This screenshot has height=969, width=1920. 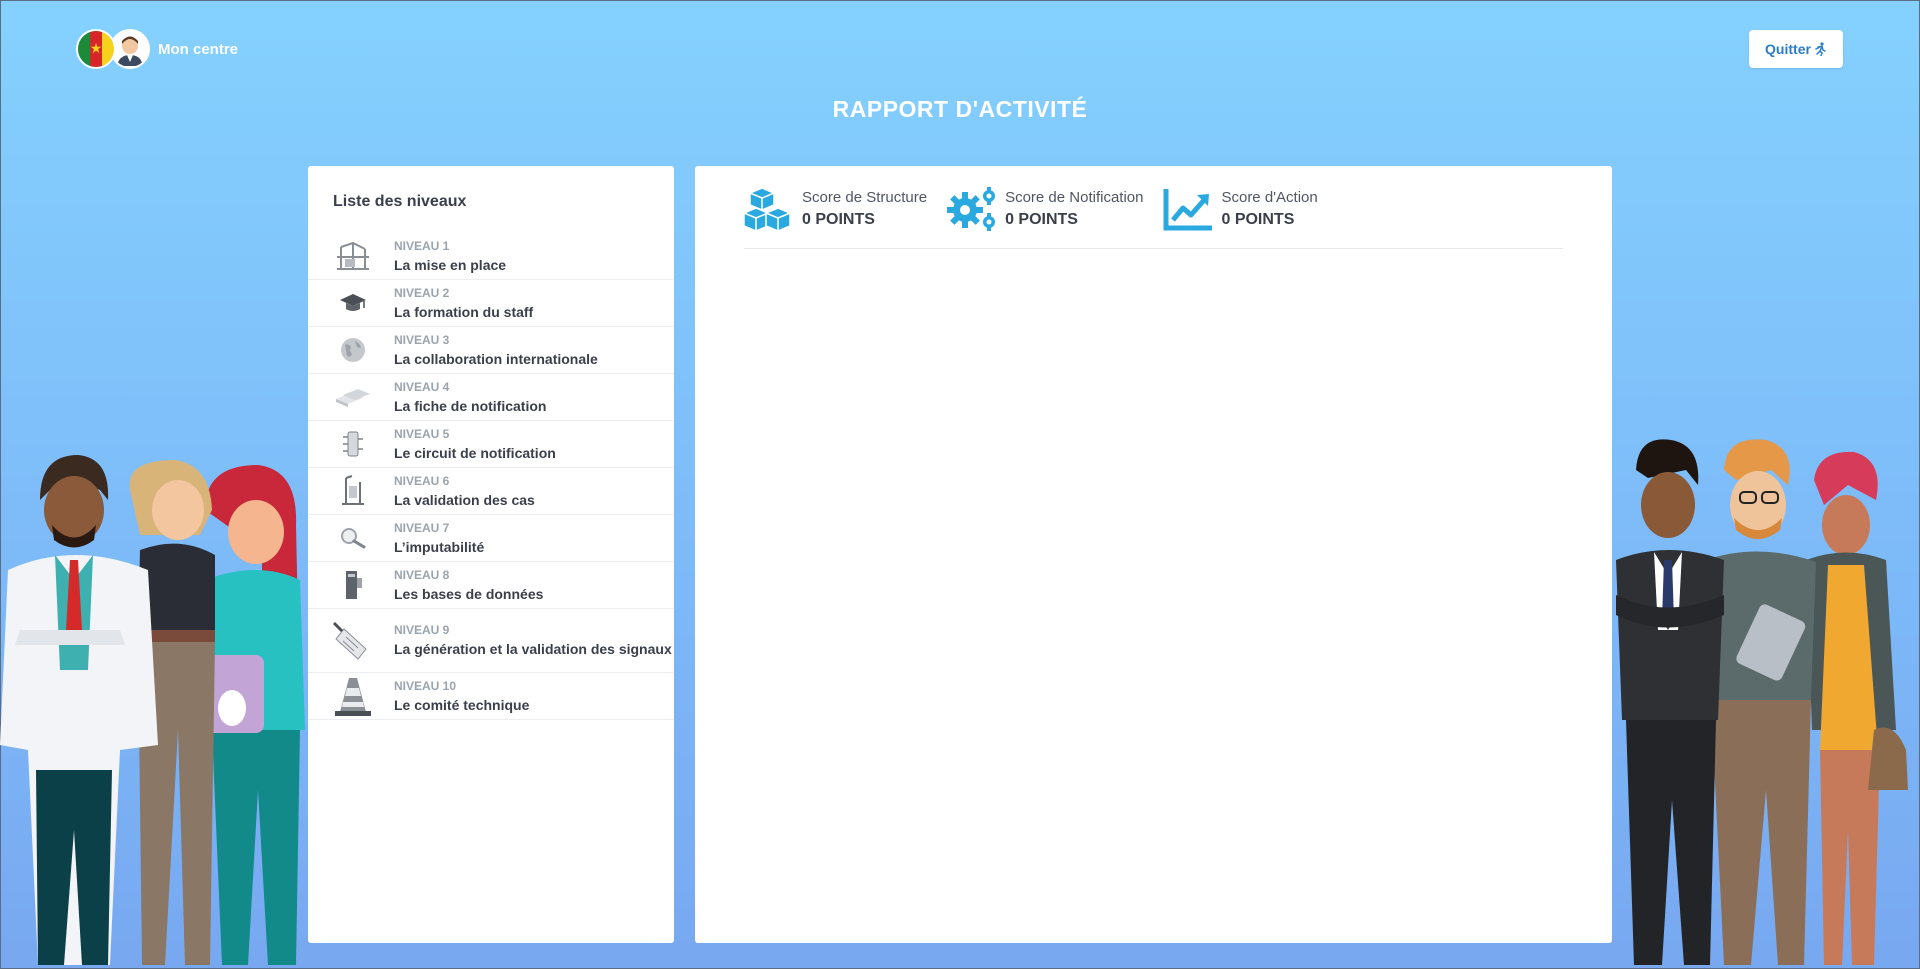 What do you see at coordinates (422, 339) in the screenshot?
I see `level-number: NIVEAU 3` at bounding box center [422, 339].